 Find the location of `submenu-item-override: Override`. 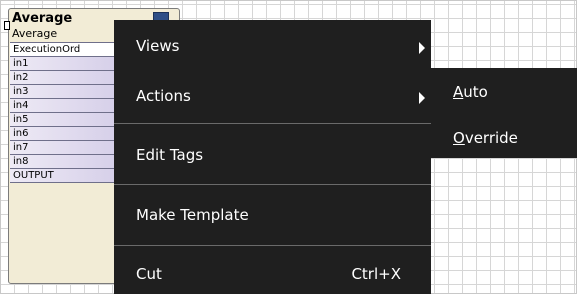

submenu-item-override: Override is located at coordinates (485, 138).